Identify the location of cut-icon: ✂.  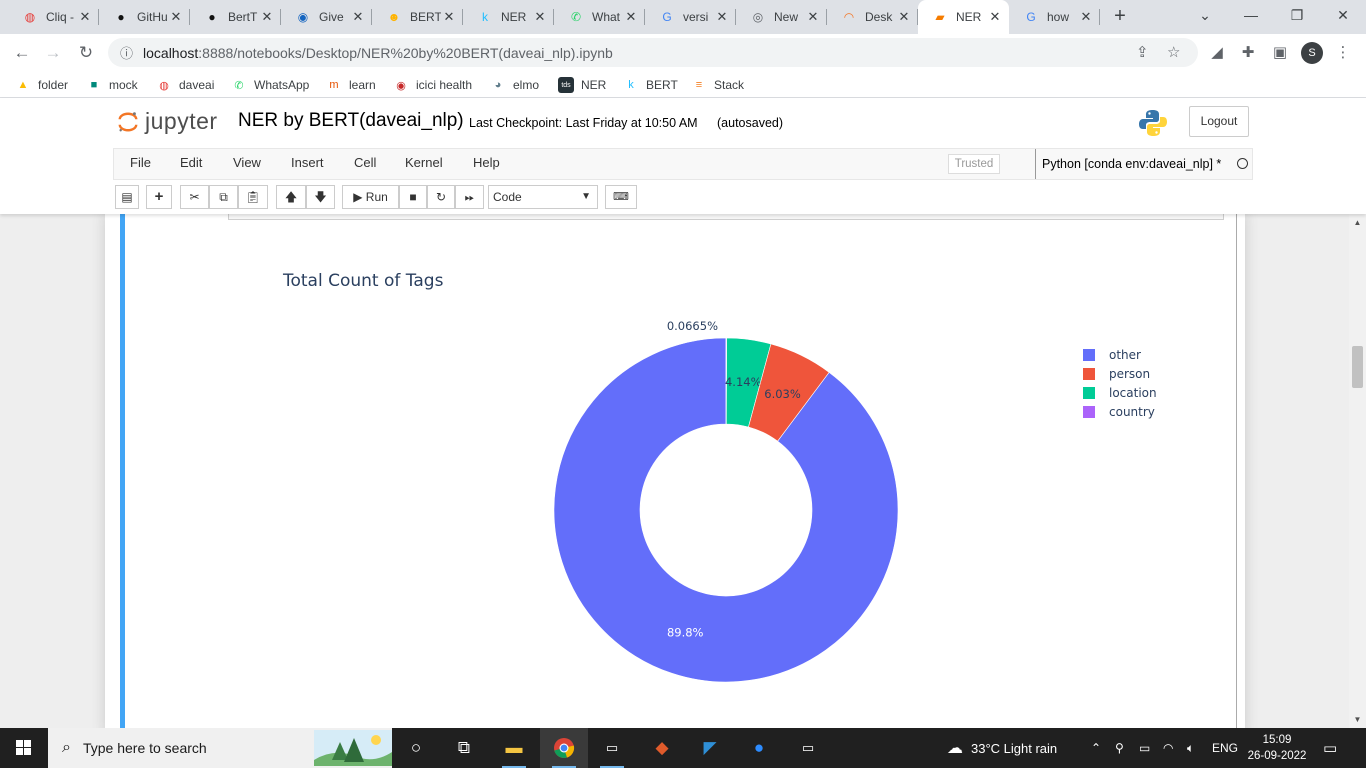
(194, 197).